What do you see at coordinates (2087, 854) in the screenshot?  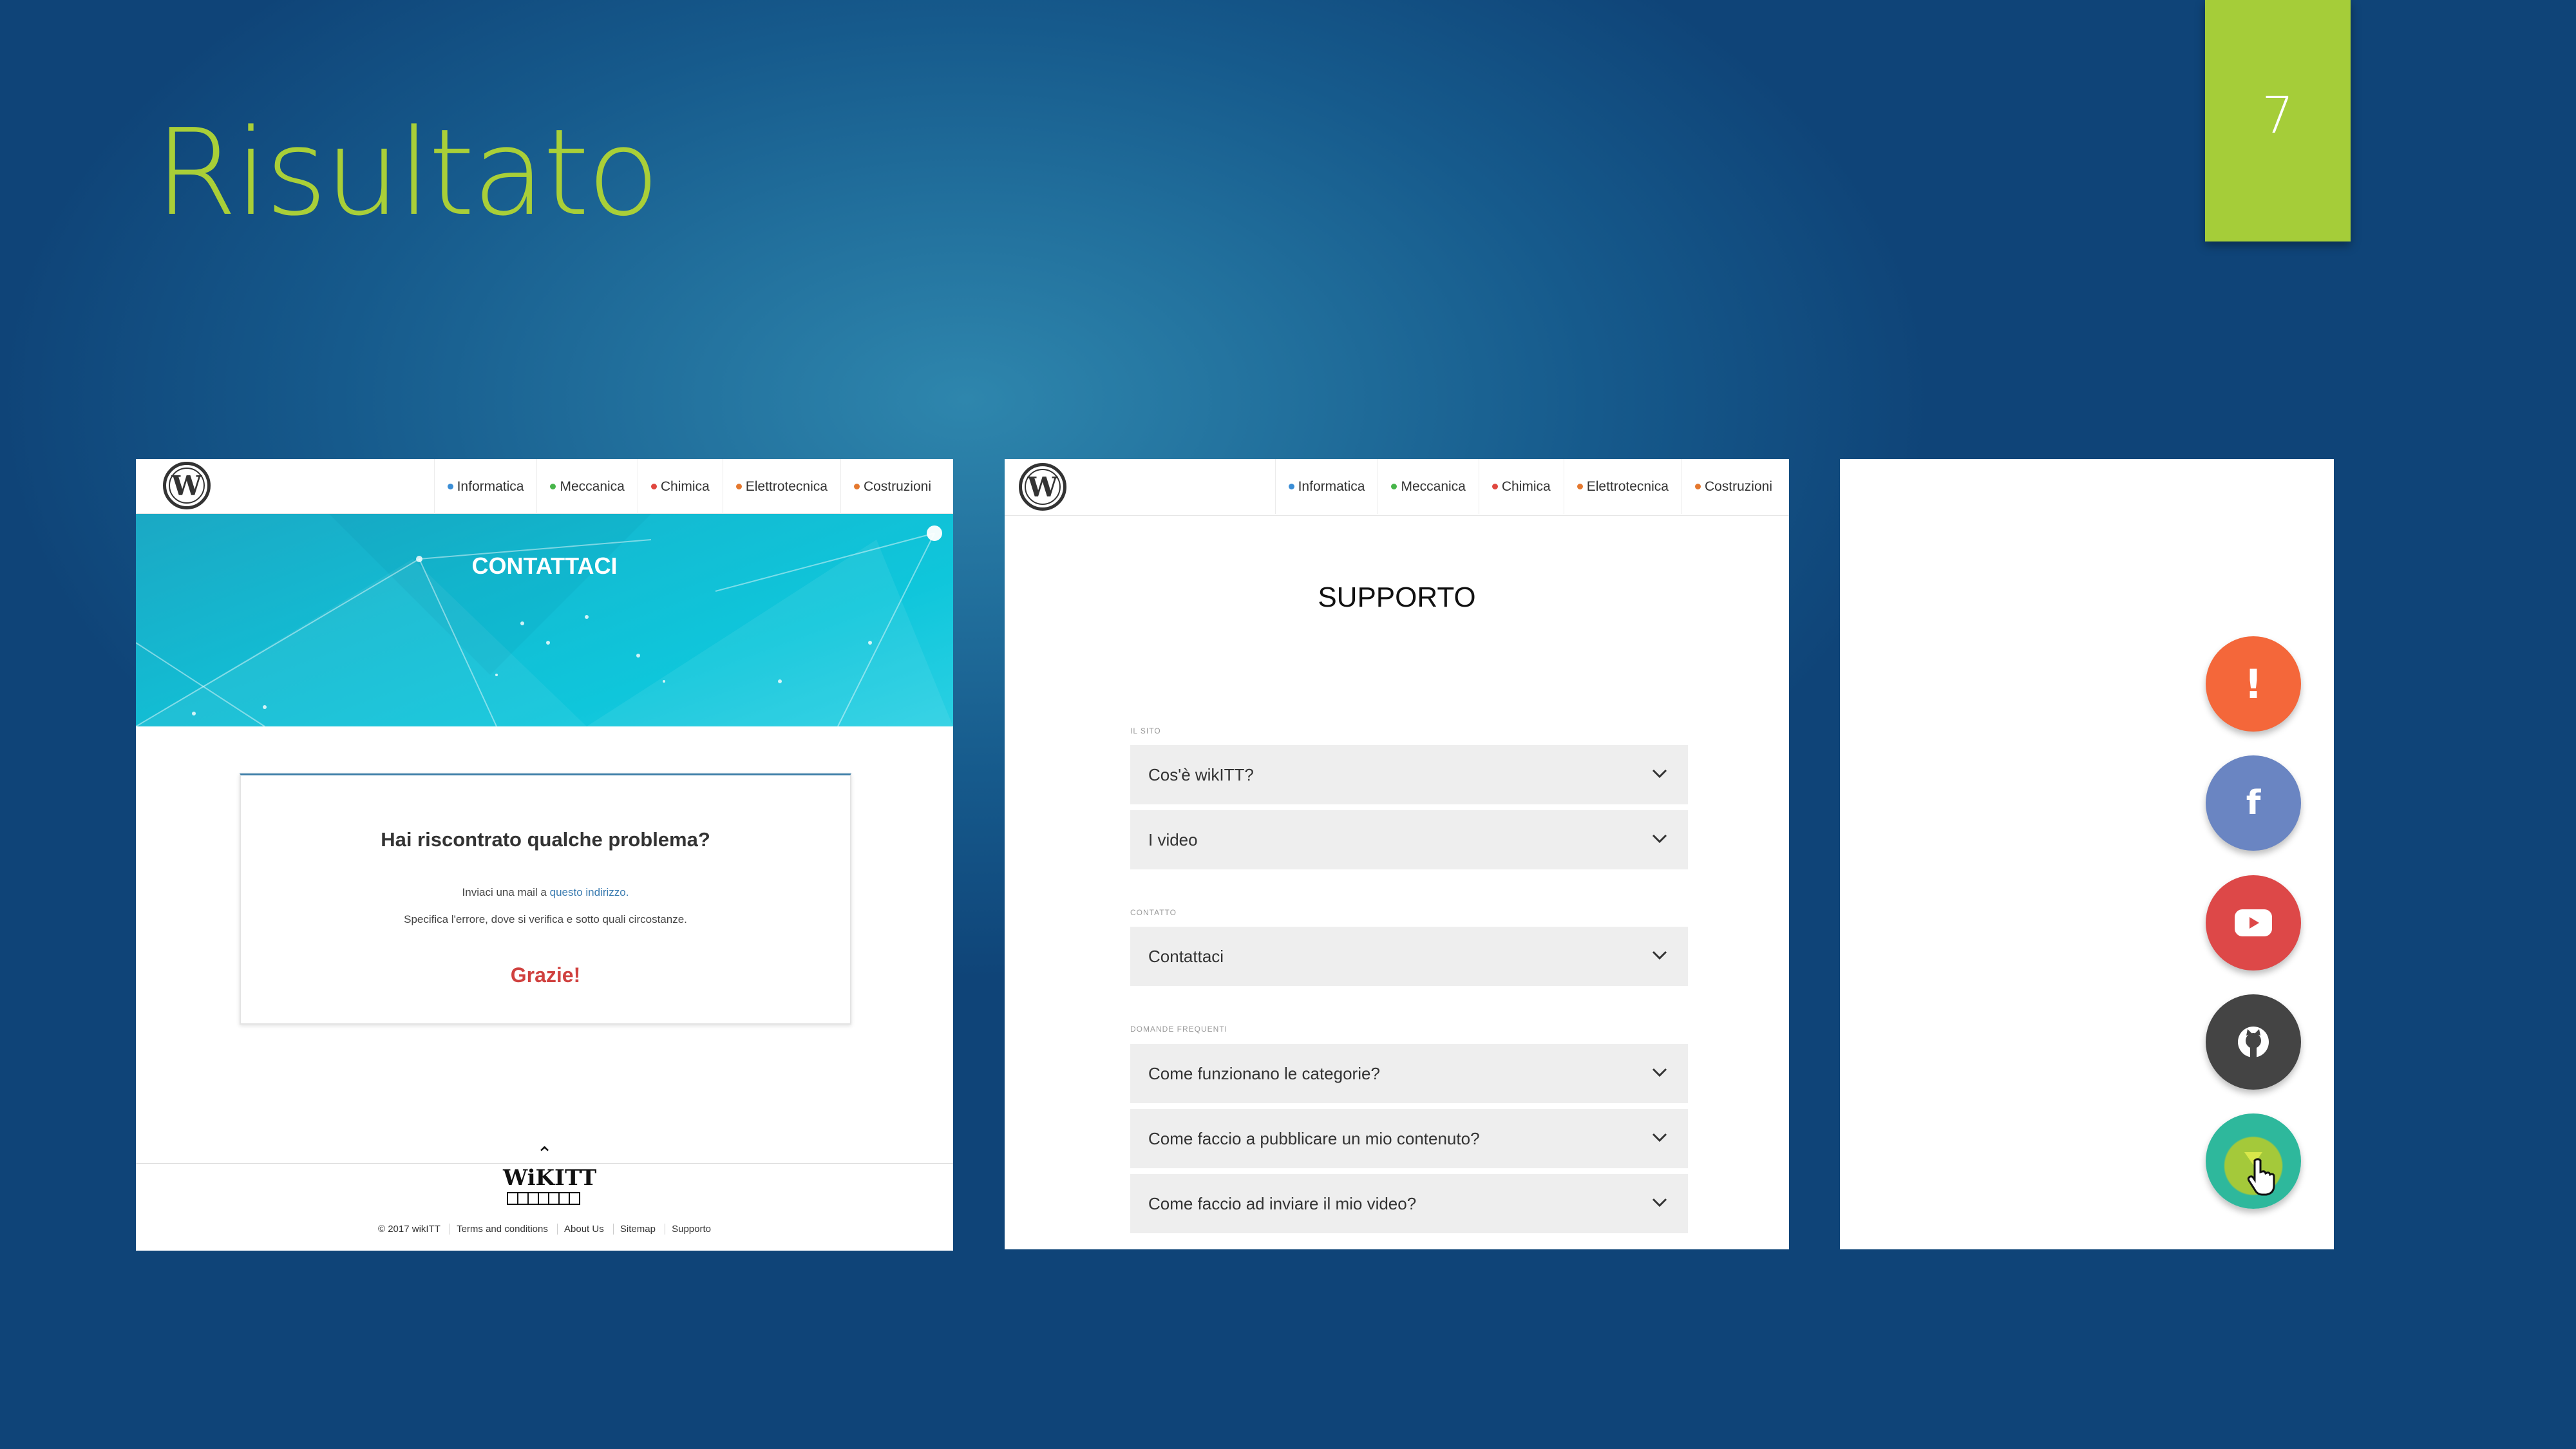 I see `fab-menu-screenshot: ! f` at bounding box center [2087, 854].